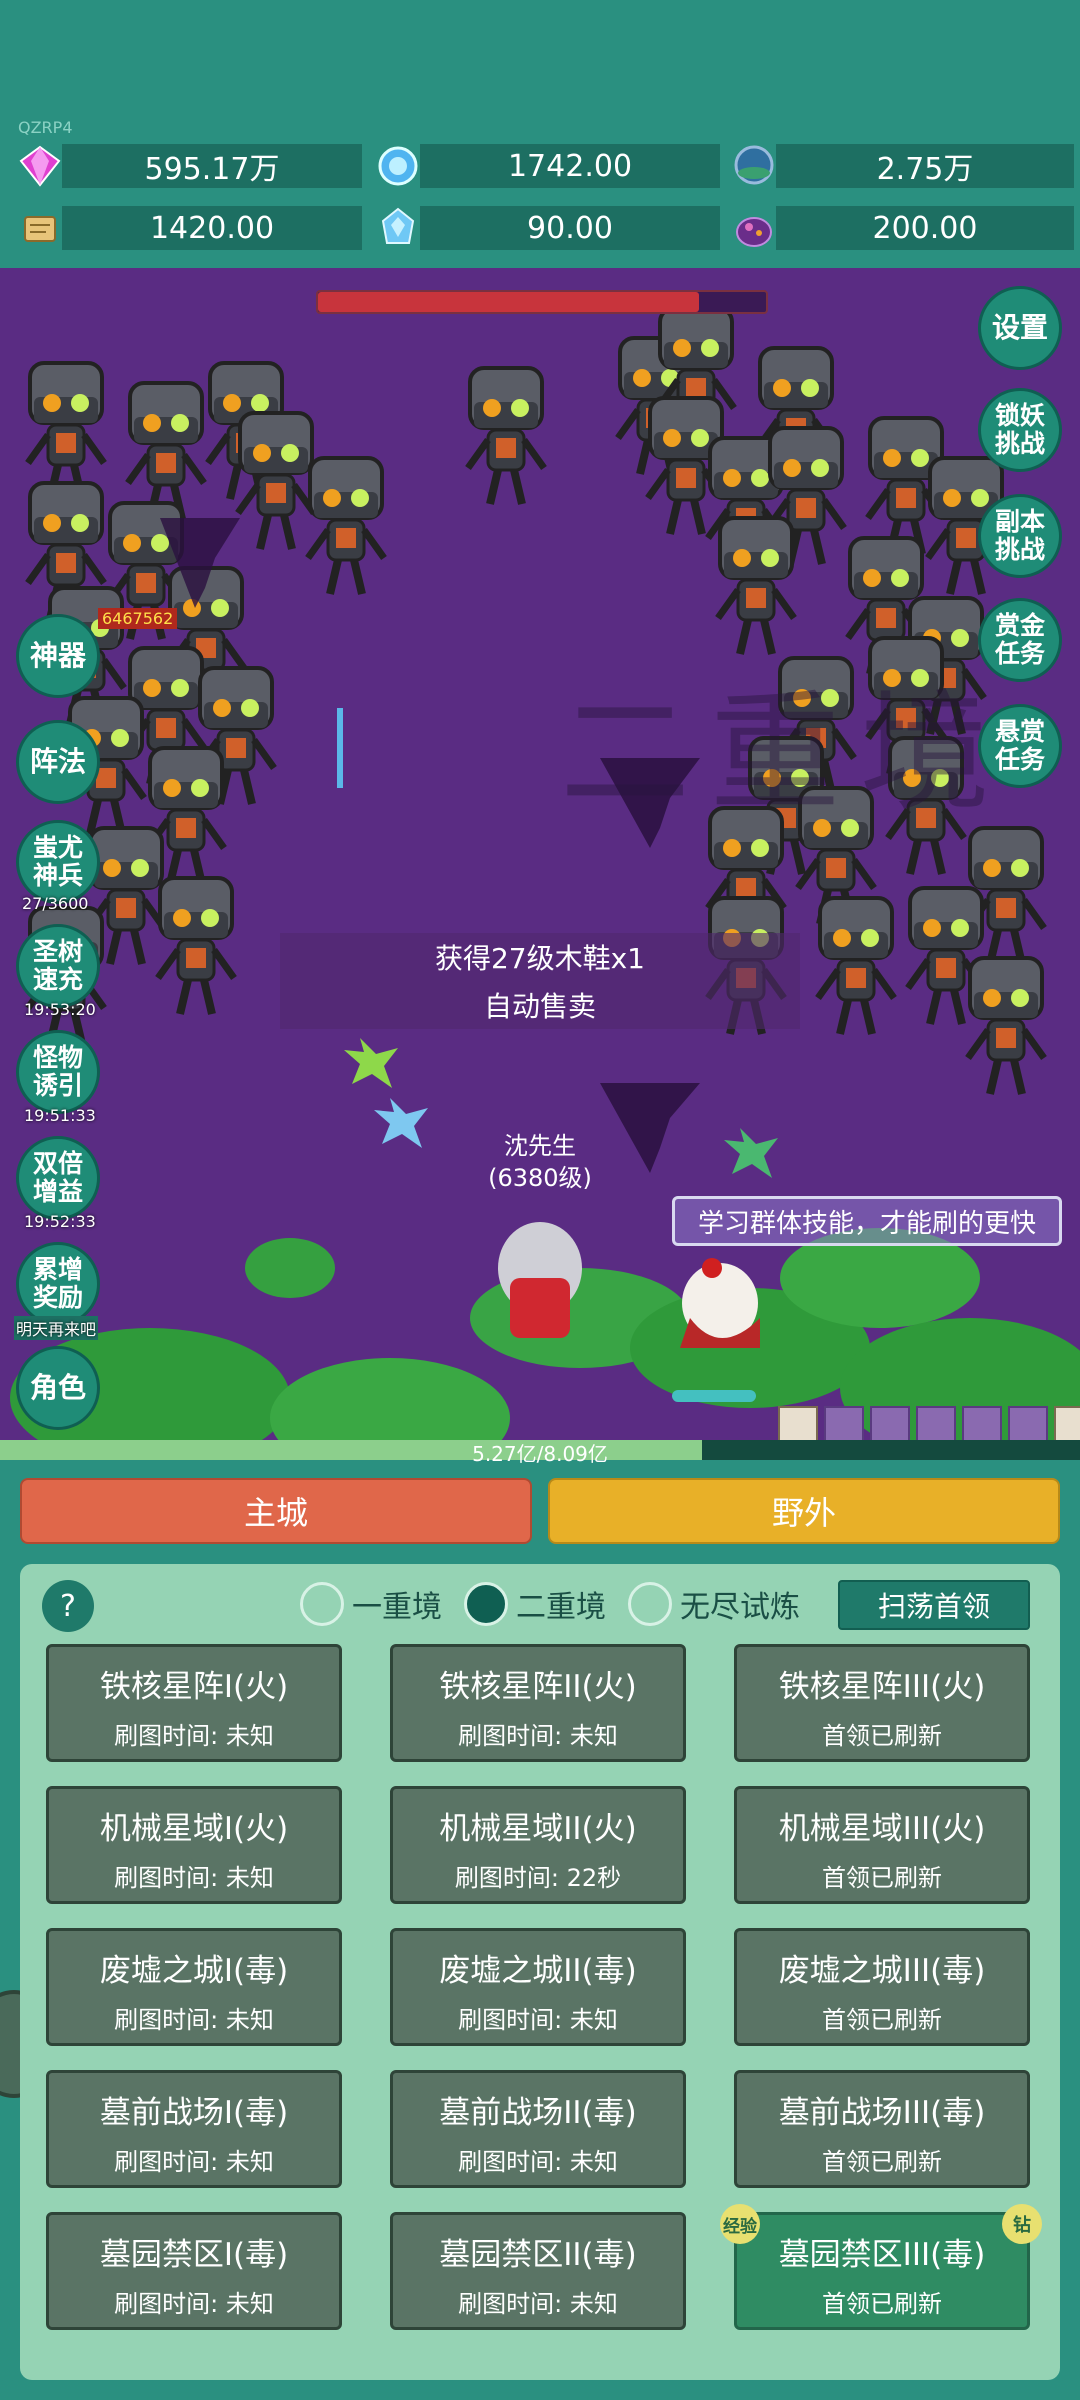  Describe the element at coordinates (882, 2271) in the screenshot. I see `map-card-current: 墓园禁区III(毒) 首领已刷新` at that location.